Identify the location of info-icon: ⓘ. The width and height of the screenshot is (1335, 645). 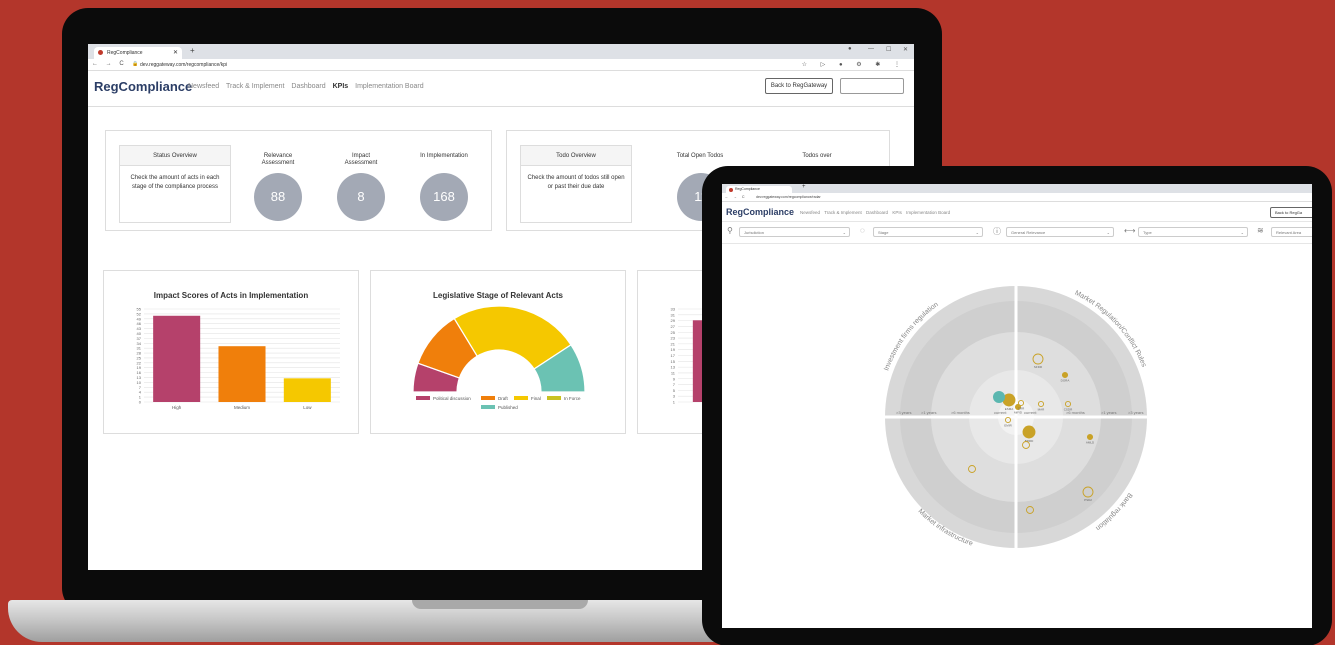
(997, 231).